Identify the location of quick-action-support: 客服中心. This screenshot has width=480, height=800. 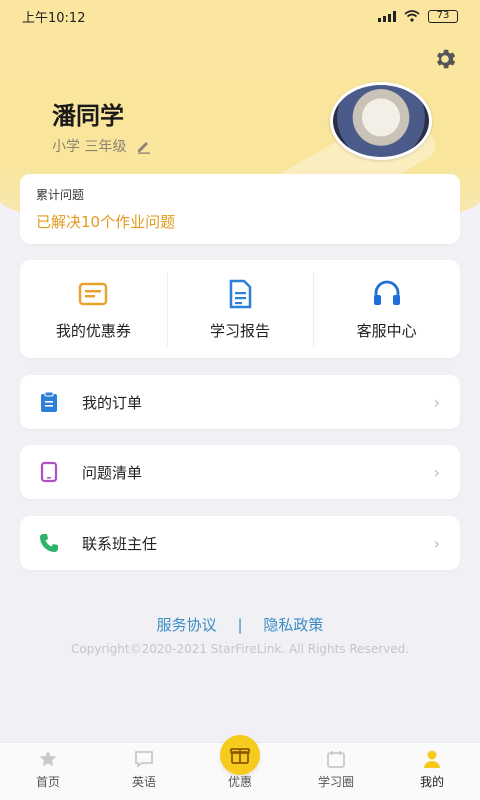
(386, 309).